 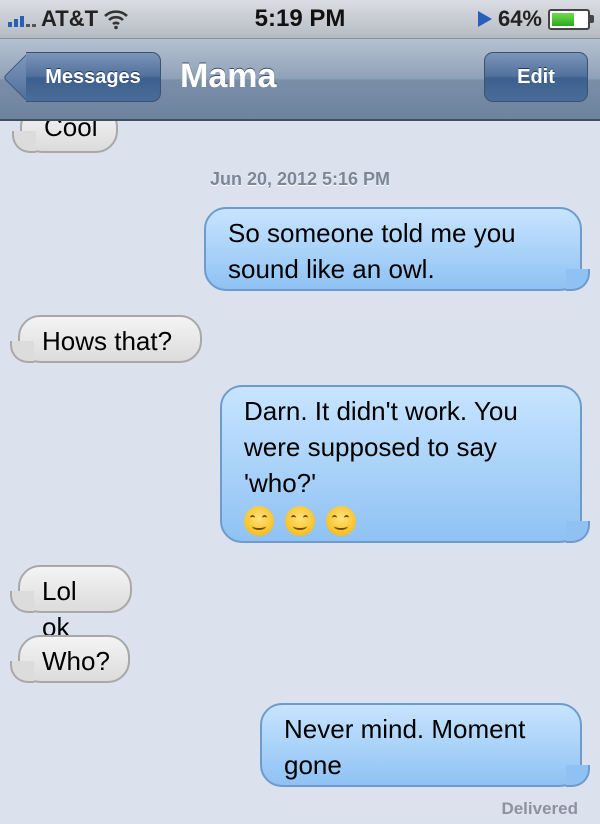 What do you see at coordinates (228, 76) in the screenshot?
I see `contact-title: Mama` at bounding box center [228, 76].